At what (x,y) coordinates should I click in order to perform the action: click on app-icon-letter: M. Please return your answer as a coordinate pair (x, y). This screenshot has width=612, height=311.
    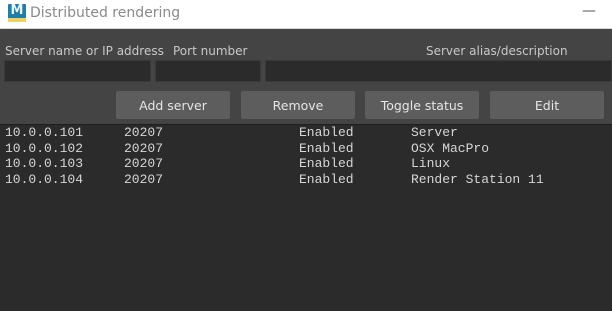
    Looking at the image, I should click on (17, 11).